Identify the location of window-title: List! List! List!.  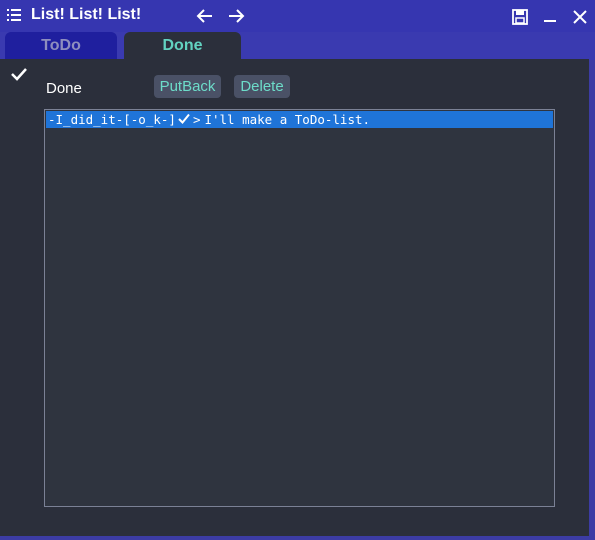
(86, 14).